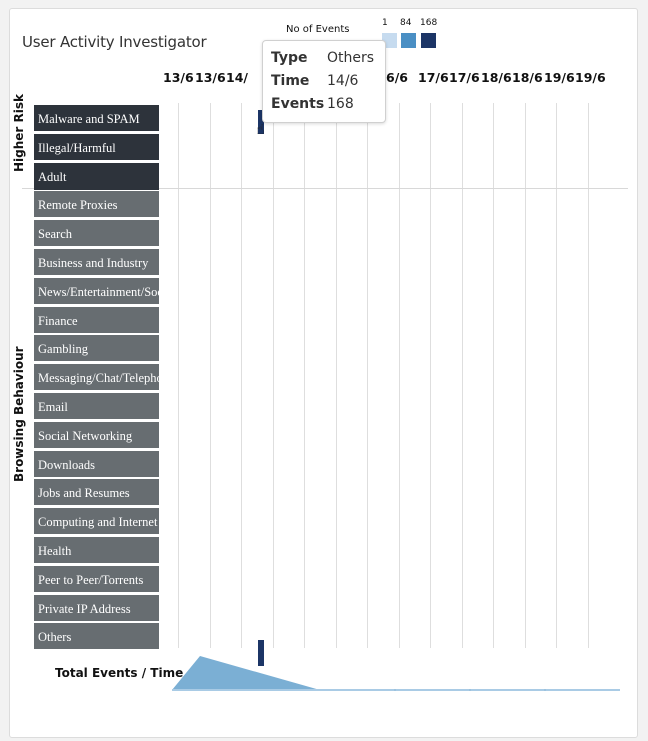 This screenshot has width=648, height=741. I want to click on total-events-area, so click(396, 673).